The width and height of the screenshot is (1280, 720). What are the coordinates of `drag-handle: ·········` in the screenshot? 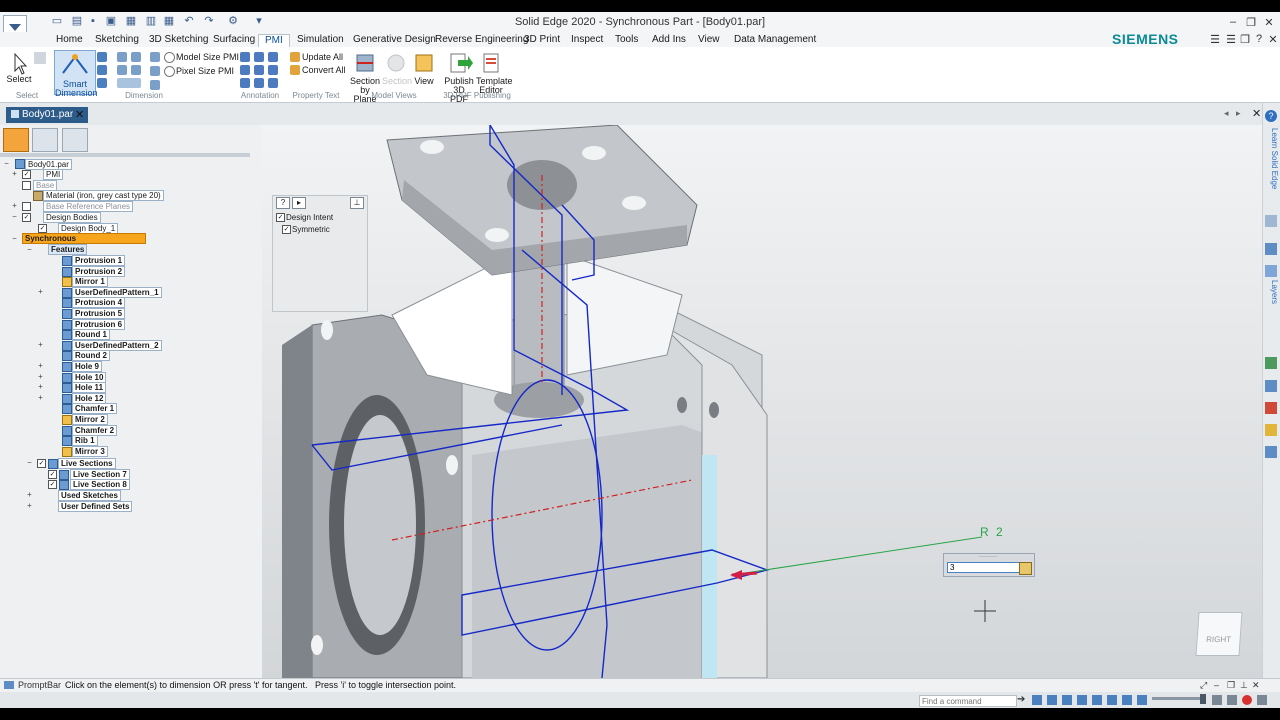 It's located at (988, 557).